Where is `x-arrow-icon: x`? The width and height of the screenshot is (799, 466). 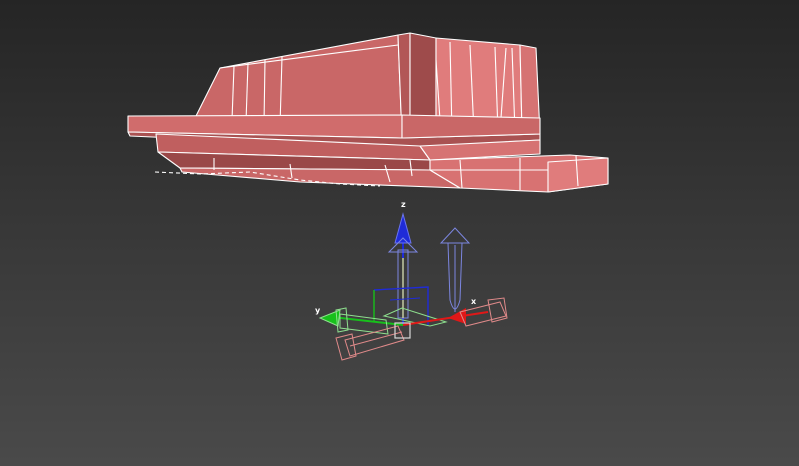
x-arrow-icon: x is located at coordinates (421, 329).